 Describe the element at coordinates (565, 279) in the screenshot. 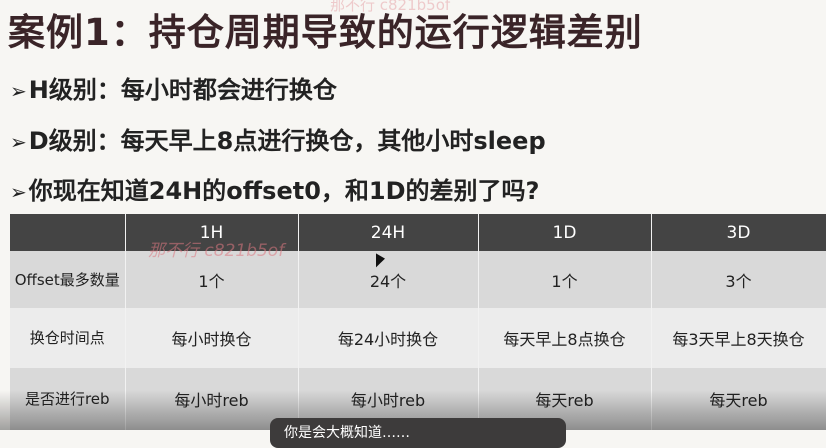

I see `table-cell: 1个` at that location.